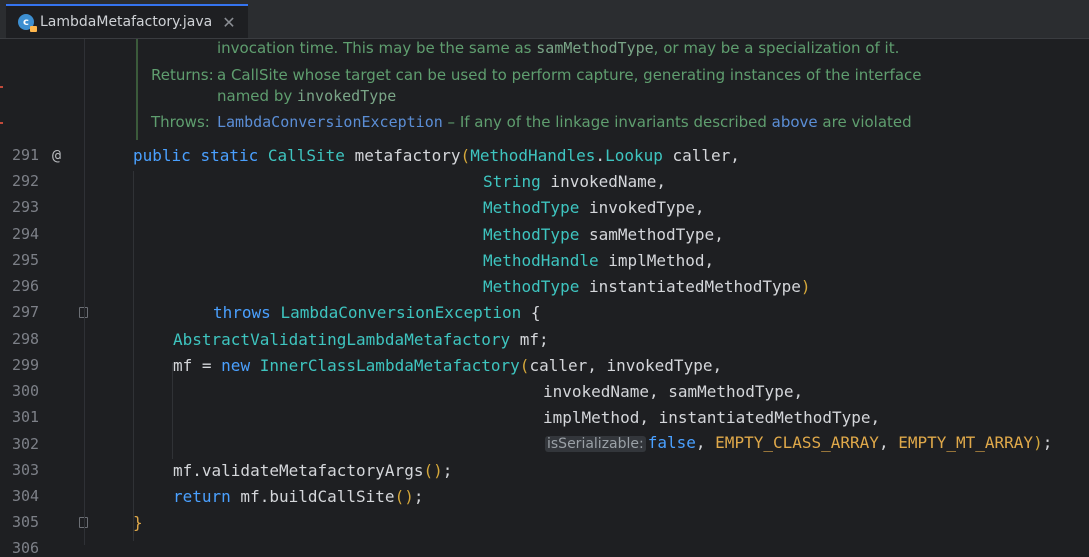 This screenshot has width=1089, height=557. I want to click on code-line-304: return mf.buildCallSite();, so click(298, 496).